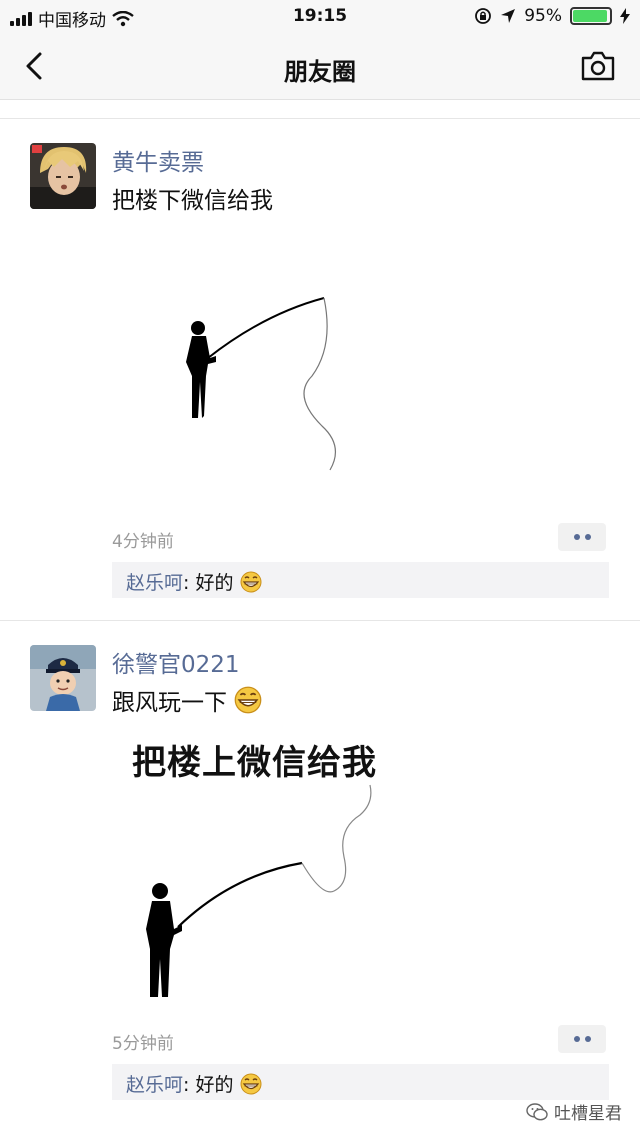 This screenshot has width=640, height=1138. What do you see at coordinates (254, 763) in the screenshot?
I see `meme-caption: 把楼上微信给我` at bounding box center [254, 763].